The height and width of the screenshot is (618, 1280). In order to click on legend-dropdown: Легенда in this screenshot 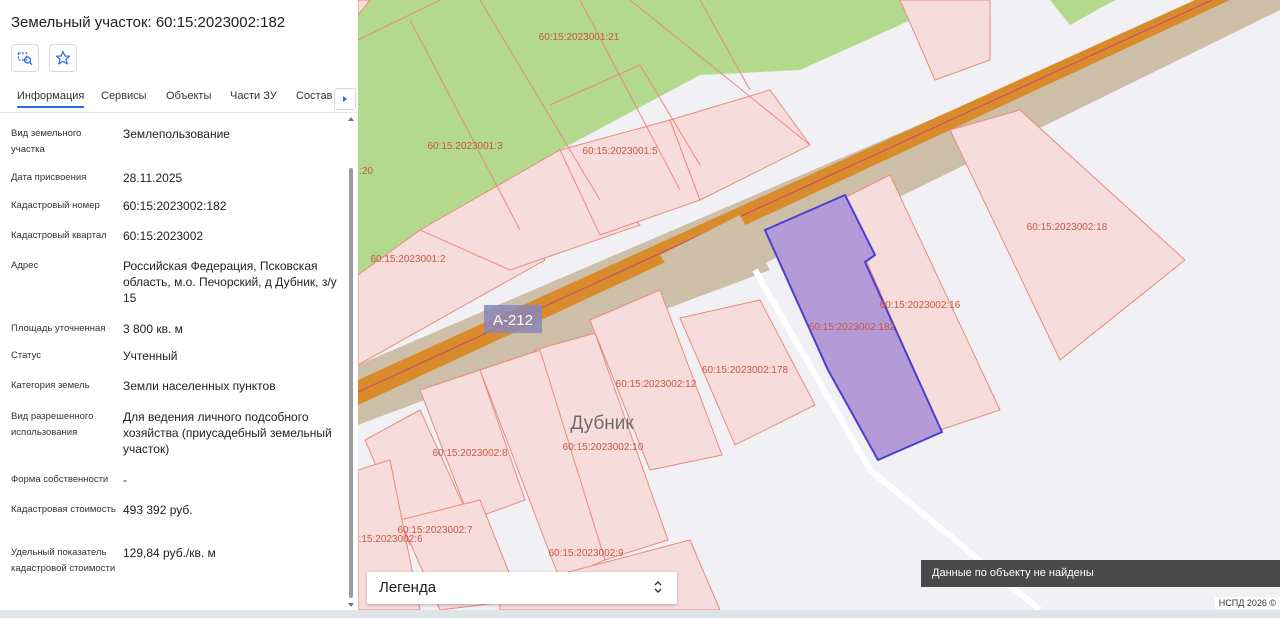, I will do `click(522, 588)`.